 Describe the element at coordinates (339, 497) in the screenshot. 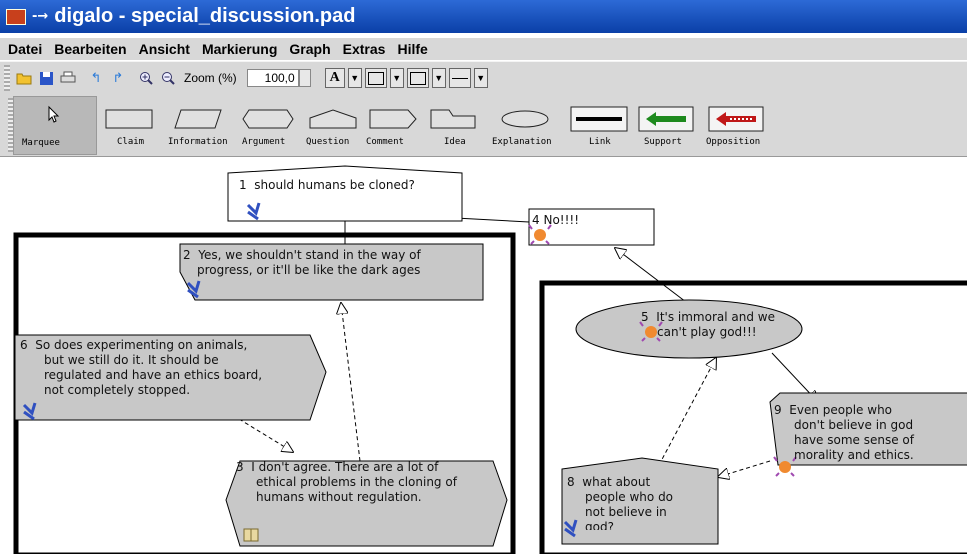

I see `node-3-line-3: humans without regulation.` at that location.